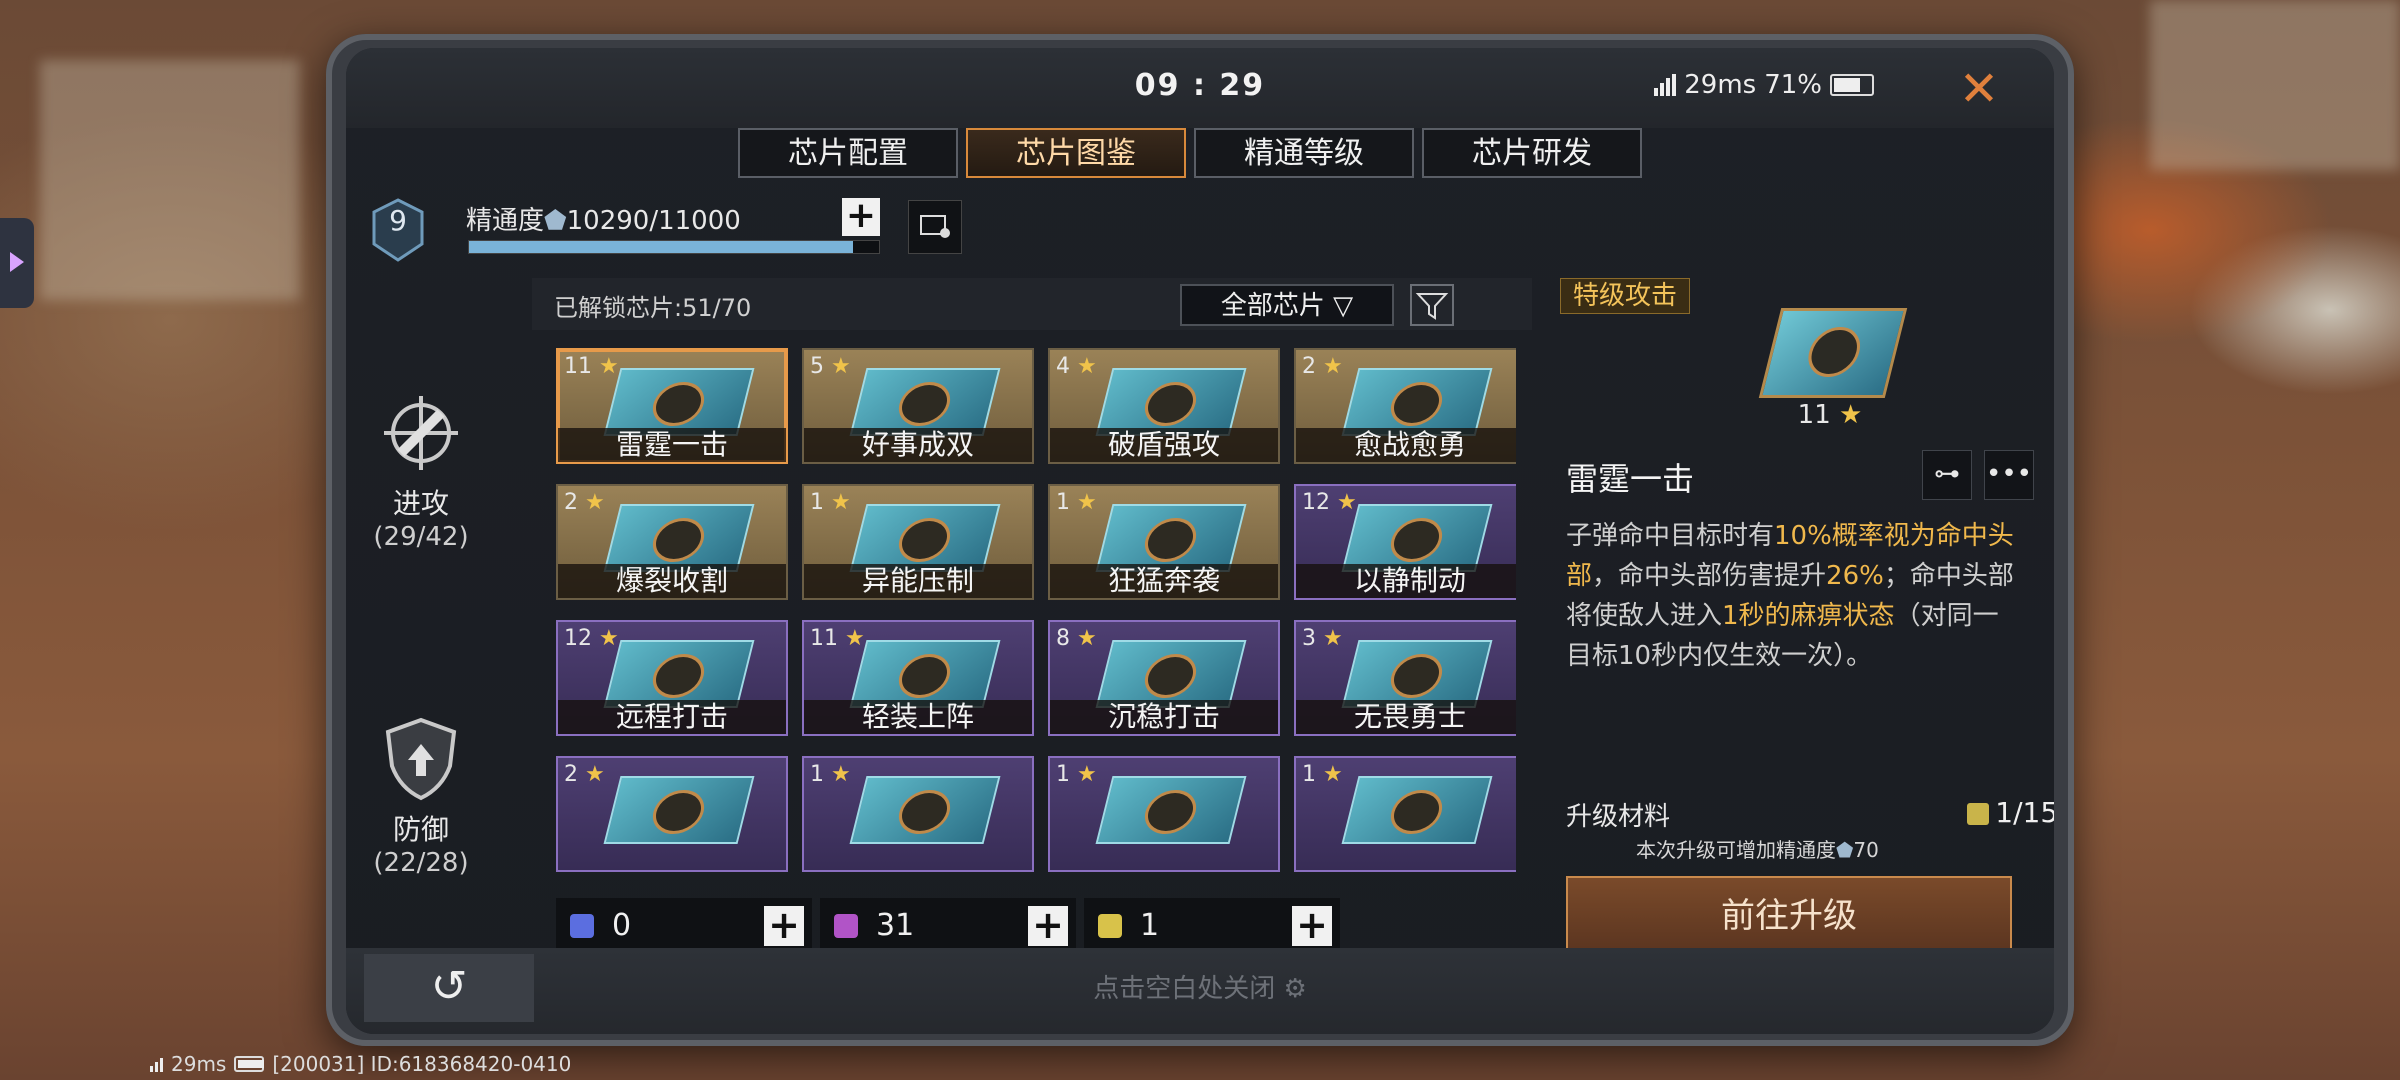  Describe the element at coordinates (1789, 915) in the screenshot. I see `upgrade-button: 前往升级` at that location.